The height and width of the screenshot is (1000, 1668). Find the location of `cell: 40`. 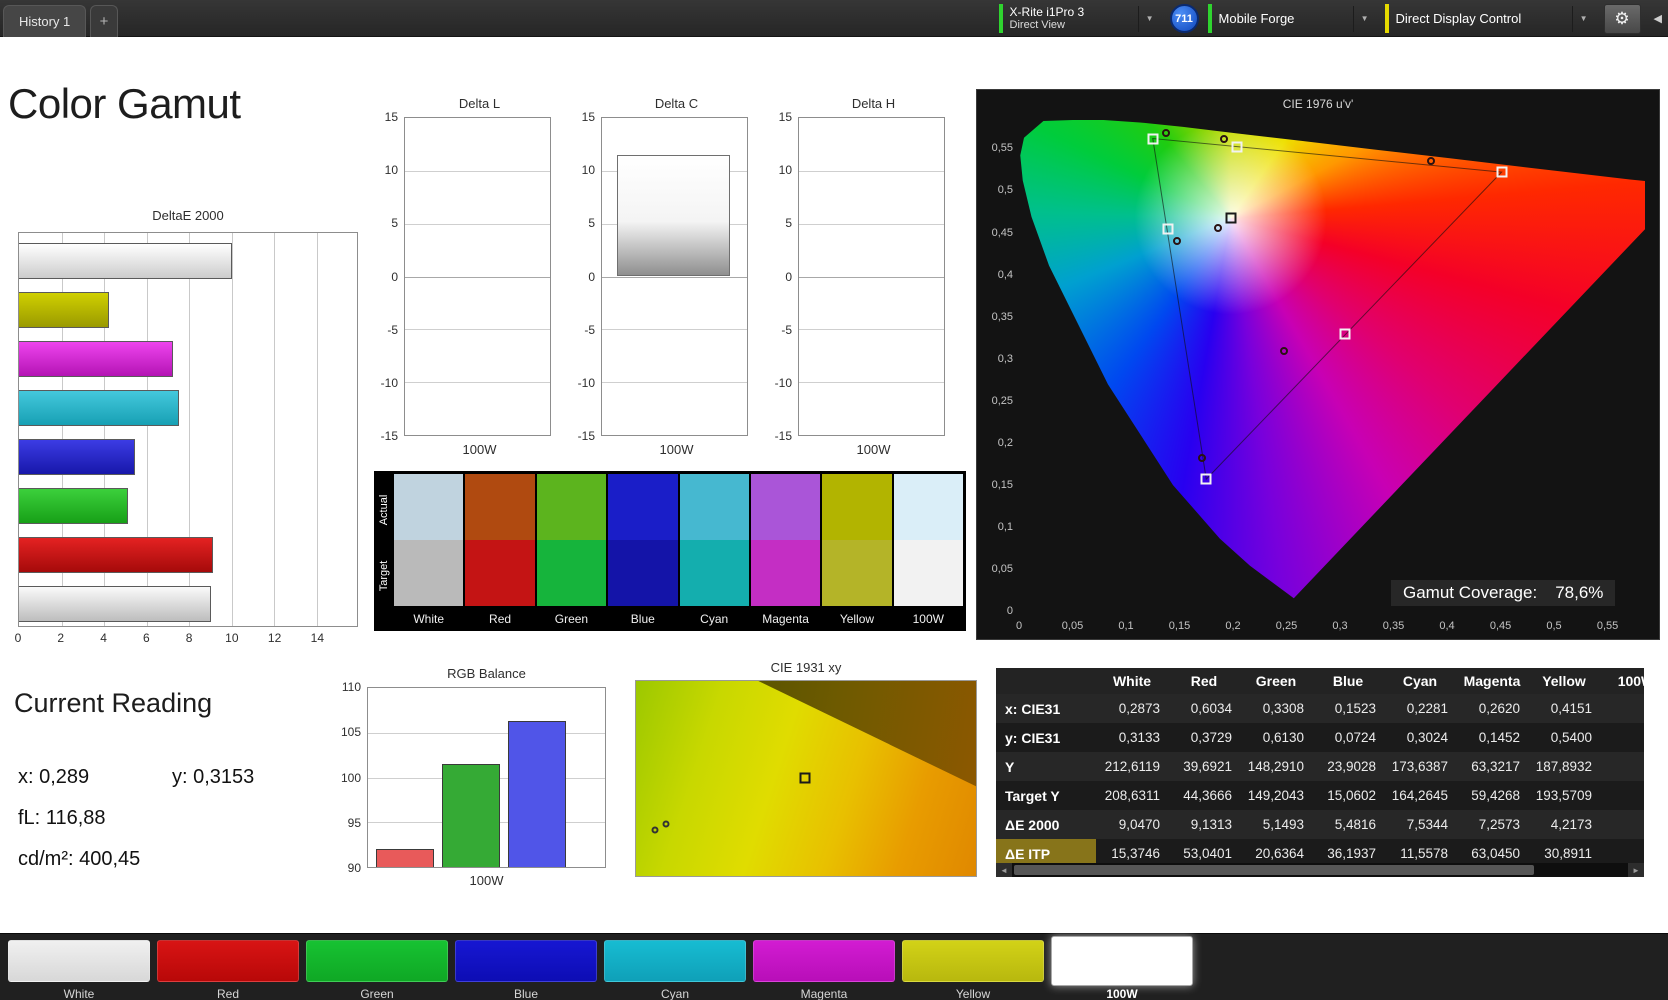

cell: 40 is located at coordinates (1622, 766).